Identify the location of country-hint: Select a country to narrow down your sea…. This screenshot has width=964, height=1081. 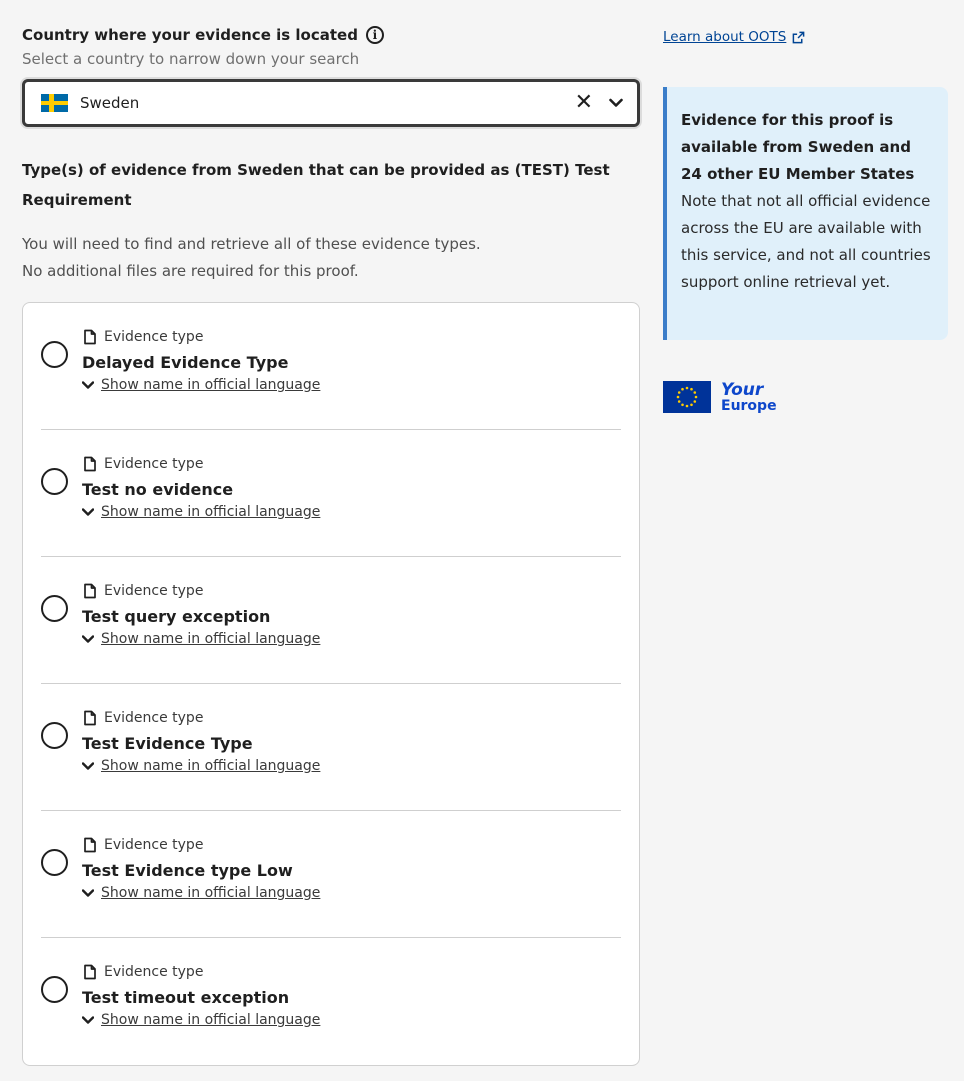
(191, 59).